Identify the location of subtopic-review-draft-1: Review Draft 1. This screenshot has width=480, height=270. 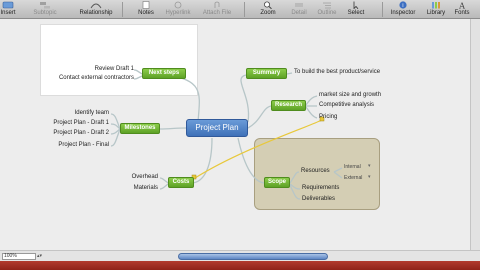
(99, 69).